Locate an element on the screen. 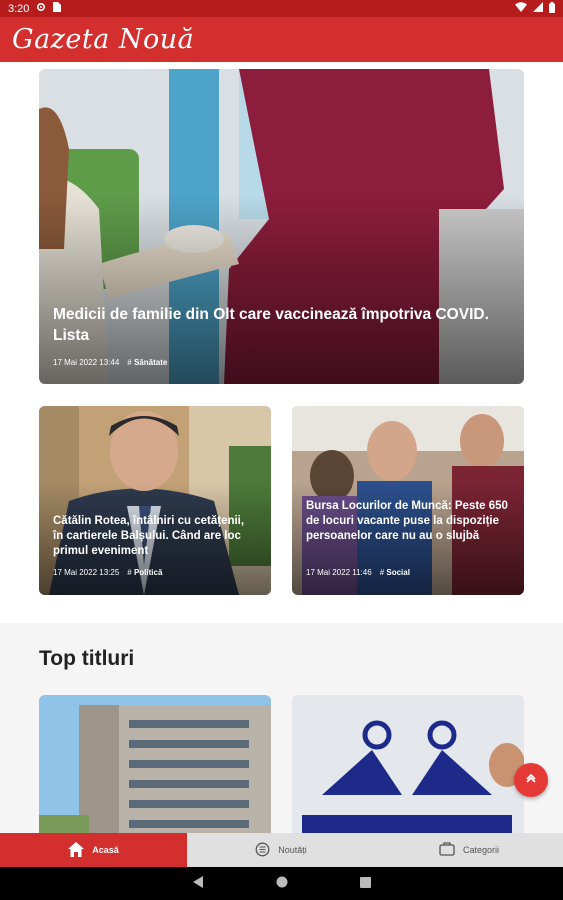 This screenshot has height=900, width=563. bottom-navigation: Acasă Noutăți Categorii is located at coordinates (281, 850).